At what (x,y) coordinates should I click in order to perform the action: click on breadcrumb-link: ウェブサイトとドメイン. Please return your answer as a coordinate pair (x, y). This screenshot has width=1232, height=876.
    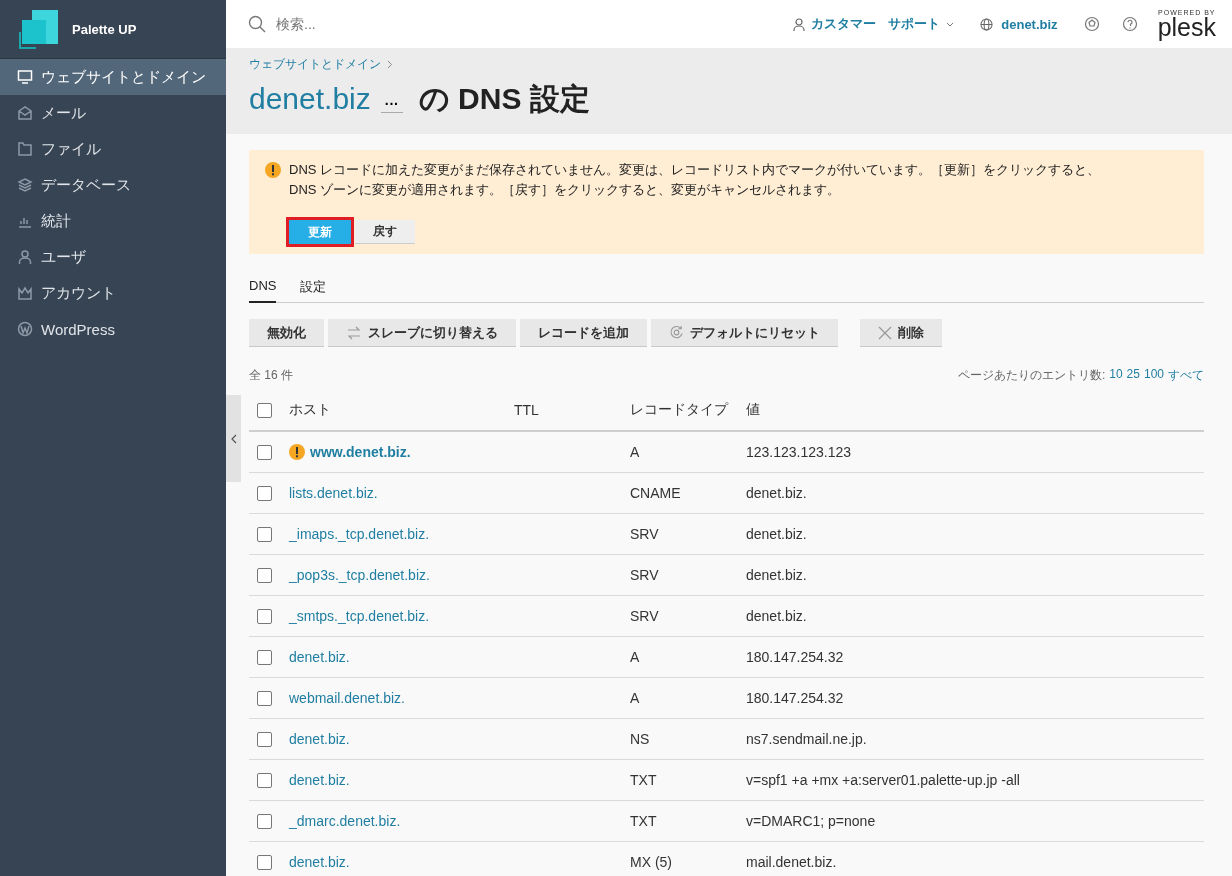
    Looking at the image, I should click on (315, 64).